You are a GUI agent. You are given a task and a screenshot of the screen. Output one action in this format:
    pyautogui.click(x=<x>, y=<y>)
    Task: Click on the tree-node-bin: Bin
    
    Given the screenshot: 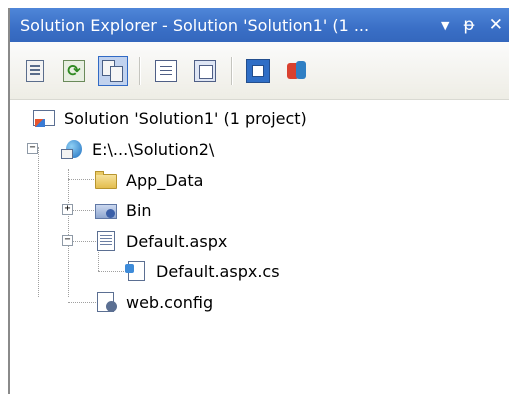 What is the action you would take?
    pyautogui.click(x=123, y=210)
    